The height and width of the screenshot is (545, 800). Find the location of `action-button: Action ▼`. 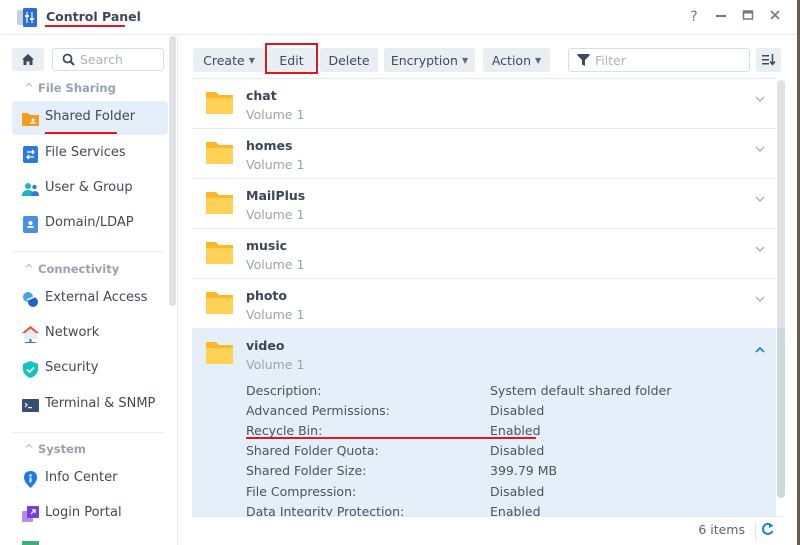

action-button: Action ▼ is located at coordinates (516, 60).